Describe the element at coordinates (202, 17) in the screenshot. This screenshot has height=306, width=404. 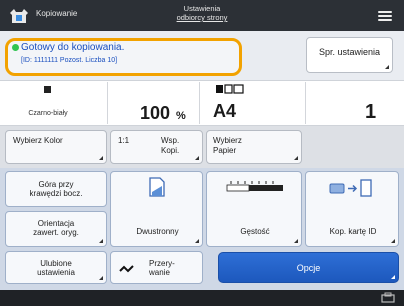
I see `title-right-line2: odbiorcy strony` at that location.